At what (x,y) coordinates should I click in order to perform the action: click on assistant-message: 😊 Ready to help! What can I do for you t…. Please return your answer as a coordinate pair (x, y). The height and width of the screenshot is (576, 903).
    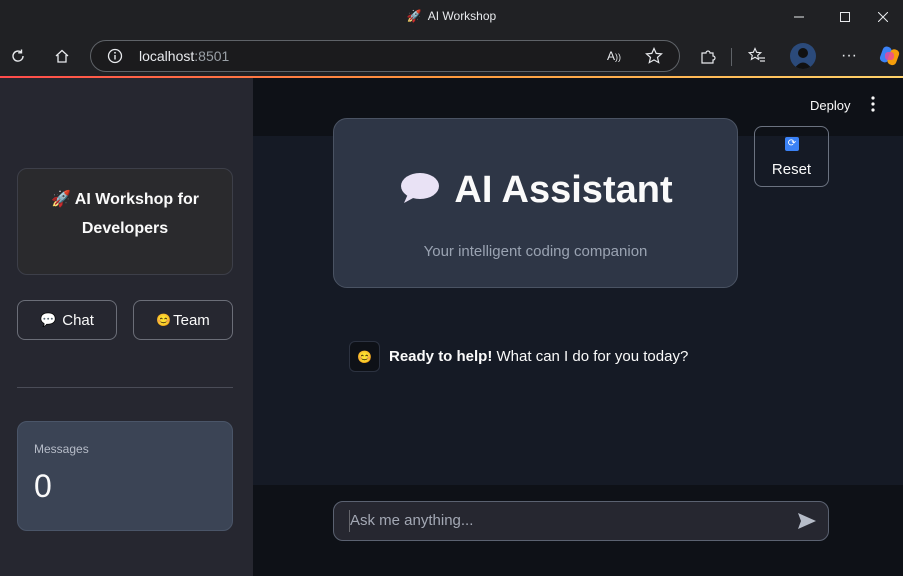
    Looking at the image, I should click on (518, 356).